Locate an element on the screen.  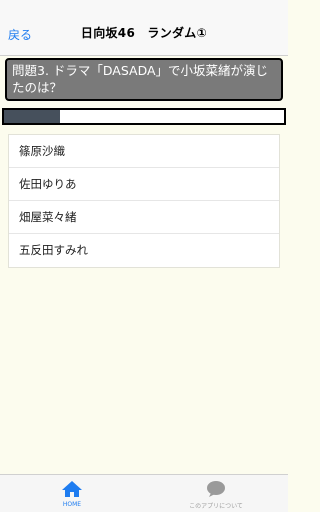
question-box: 問題3. ドラマ「DASADA」で小坂菜緒が演じたのは？ is located at coordinates (144, 79).